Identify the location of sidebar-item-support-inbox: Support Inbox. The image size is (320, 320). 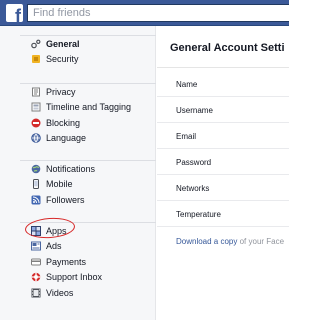
(88, 278).